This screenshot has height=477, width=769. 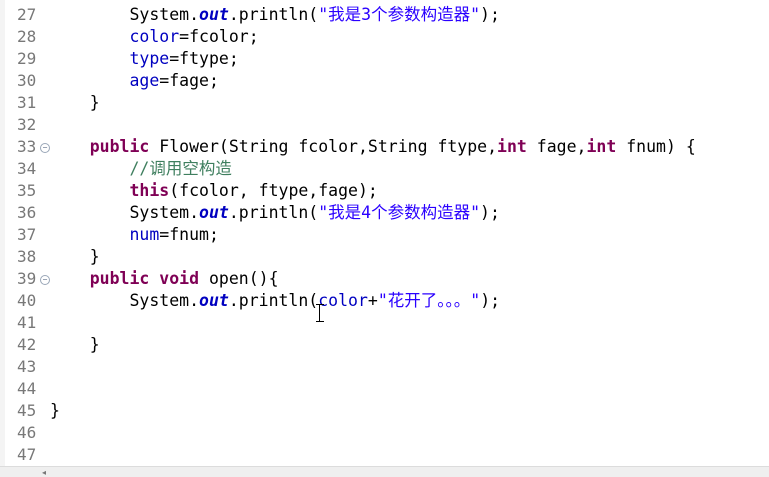 What do you see at coordinates (149, 58) in the screenshot?
I see `code-token: type` at bounding box center [149, 58].